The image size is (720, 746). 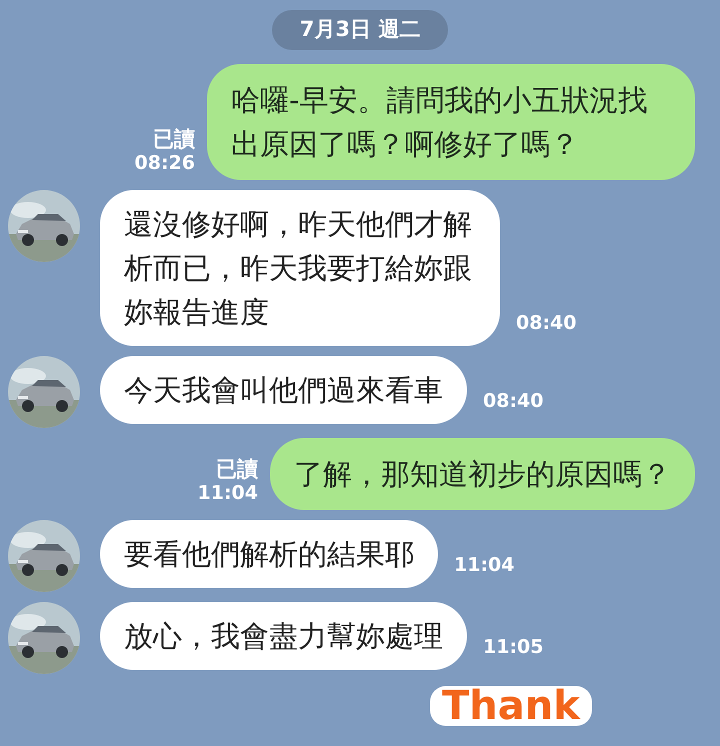 What do you see at coordinates (164, 164) in the screenshot?
I see `message-time: 08:26` at bounding box center [164, 164].